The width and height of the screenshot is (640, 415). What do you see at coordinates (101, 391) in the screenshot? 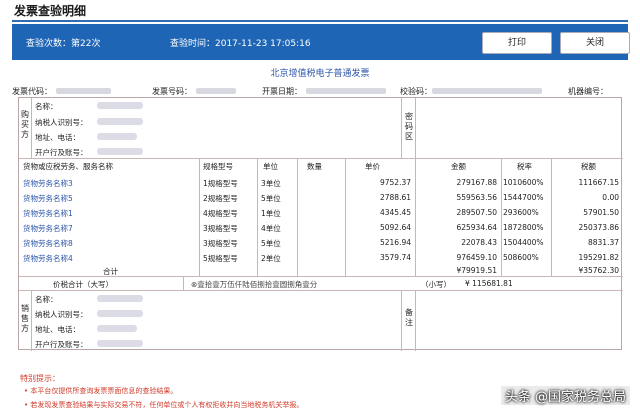
I see `note-item: • 本平台仅提供所查询发票票面信息的查验结果。` at bounding box center [101, 391].